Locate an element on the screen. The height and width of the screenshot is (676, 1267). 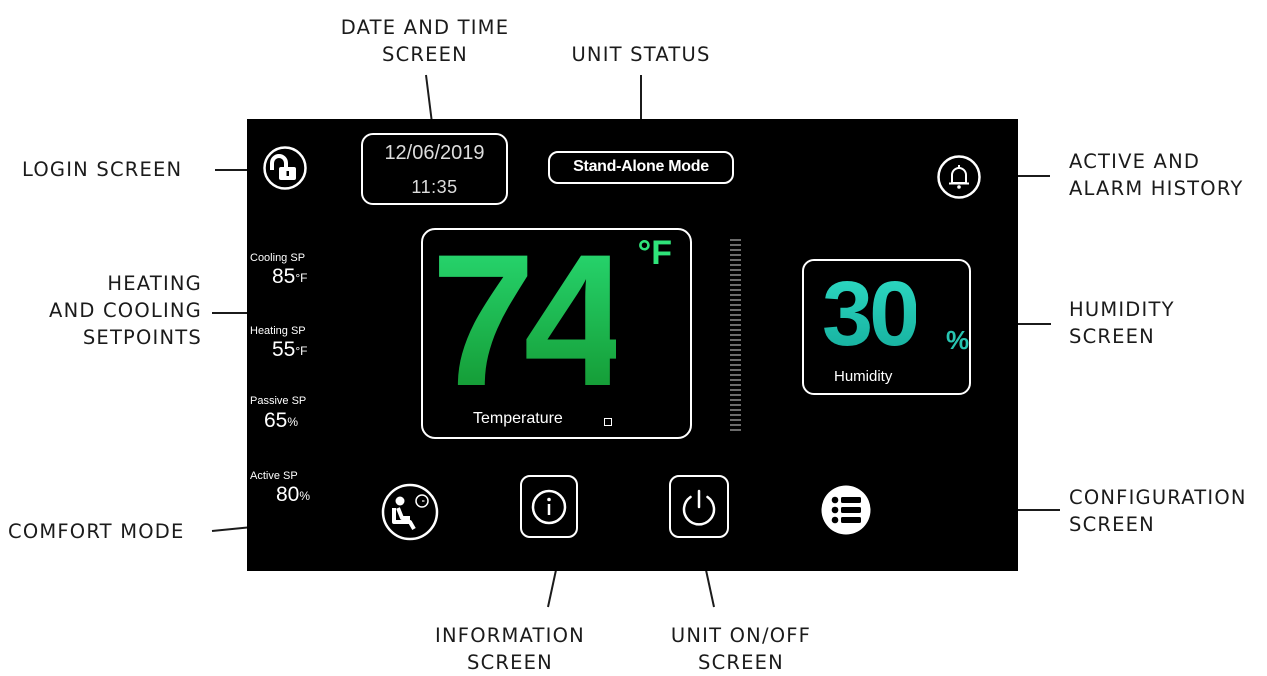
leader-information is located at coordinates (552, 588).